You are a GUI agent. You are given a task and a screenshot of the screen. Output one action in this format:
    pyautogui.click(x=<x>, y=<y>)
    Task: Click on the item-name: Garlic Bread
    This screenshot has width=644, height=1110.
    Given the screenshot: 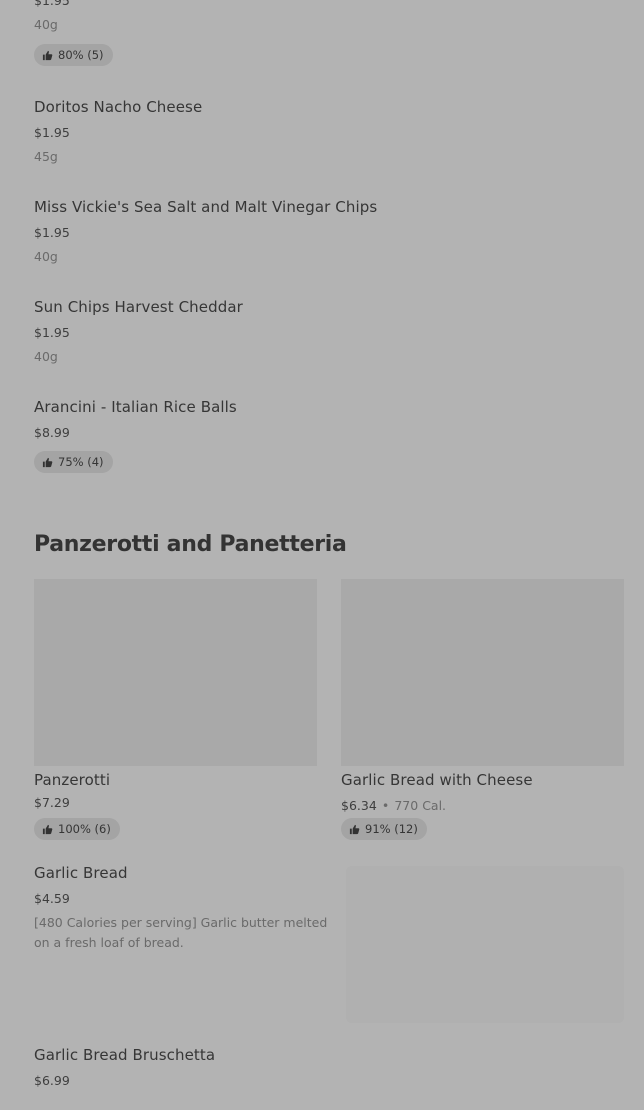 What is the action you would take?
    pyautogui.click(x=81, y=873)
    